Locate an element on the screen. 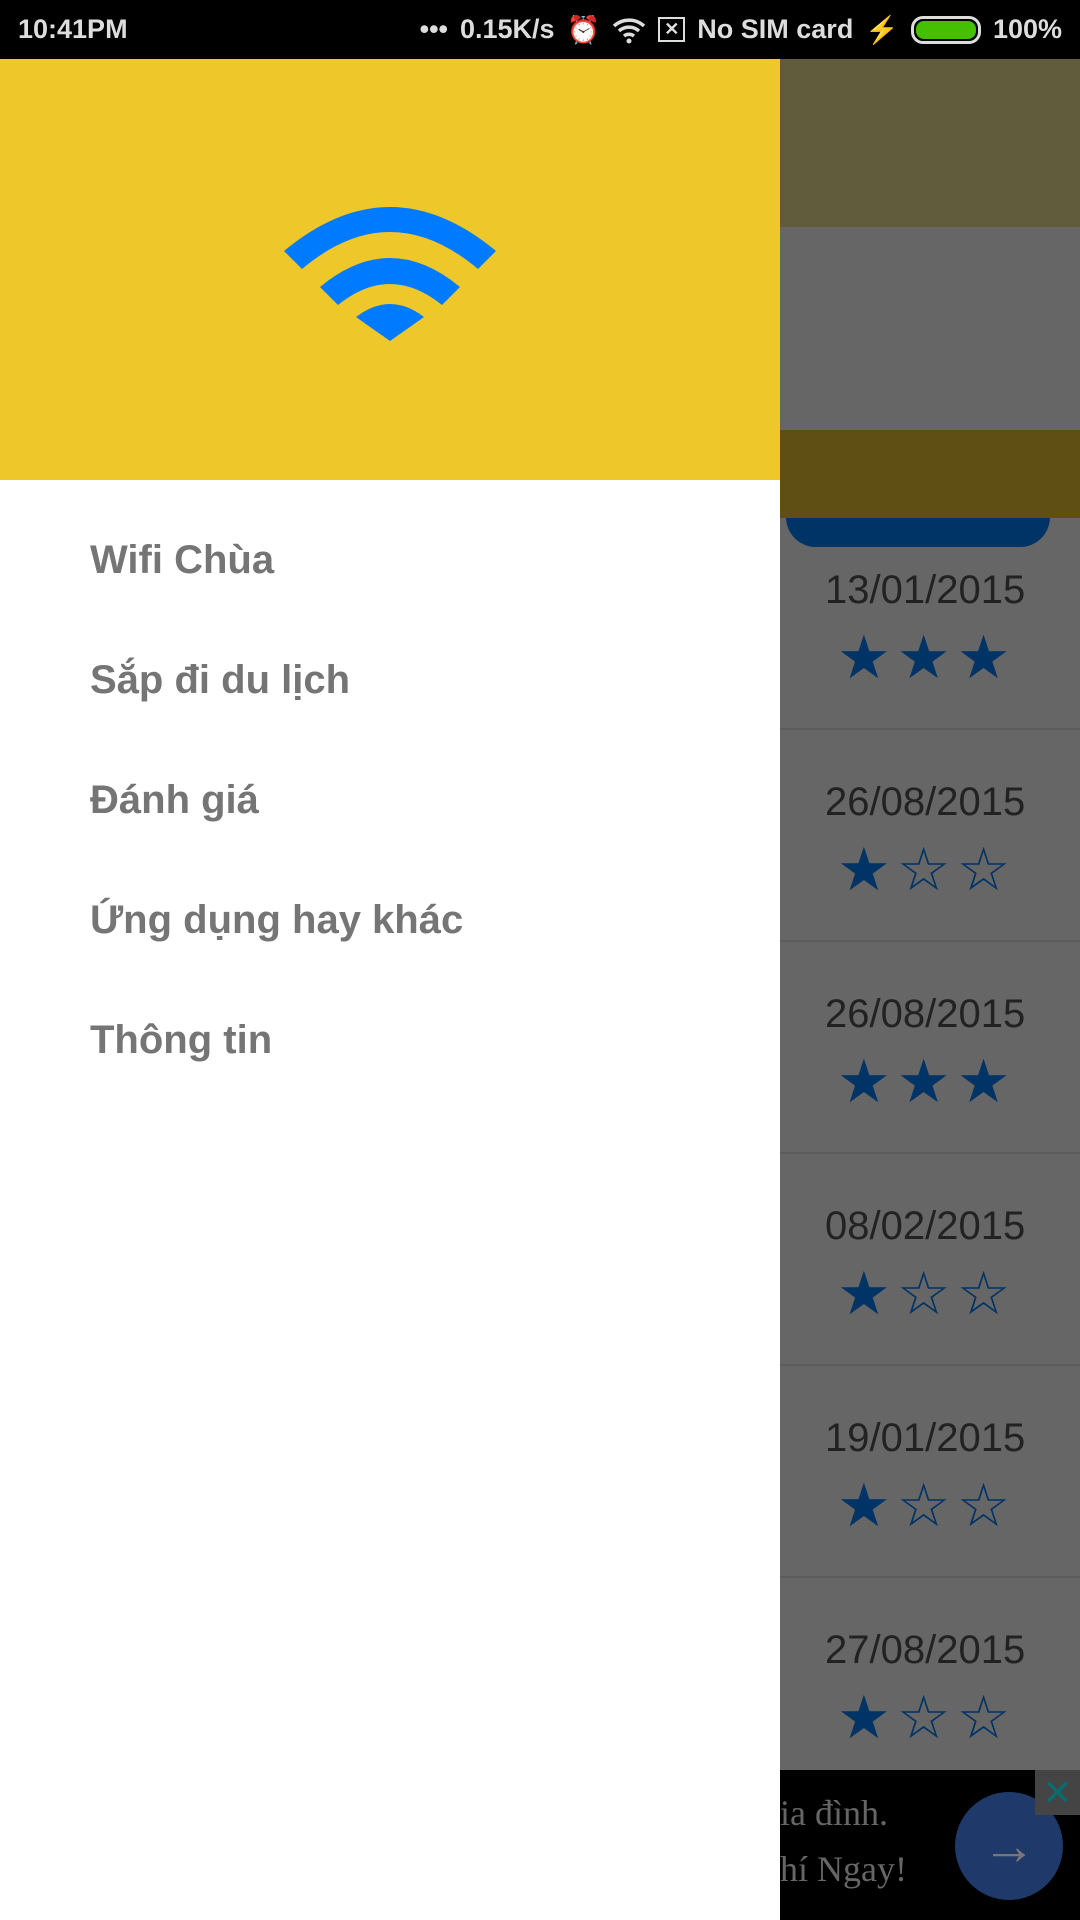  list-item: 26/08/2015 ★★★ is located at coordinates (930, 1048).